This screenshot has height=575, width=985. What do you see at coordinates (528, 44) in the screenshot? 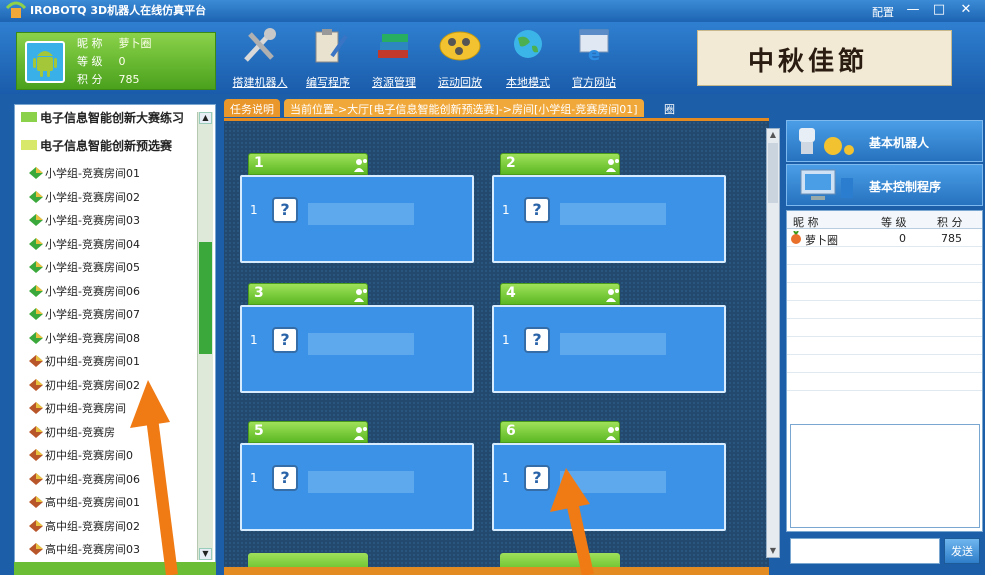
I see `globe-icon` at bounding box center [528, 44].